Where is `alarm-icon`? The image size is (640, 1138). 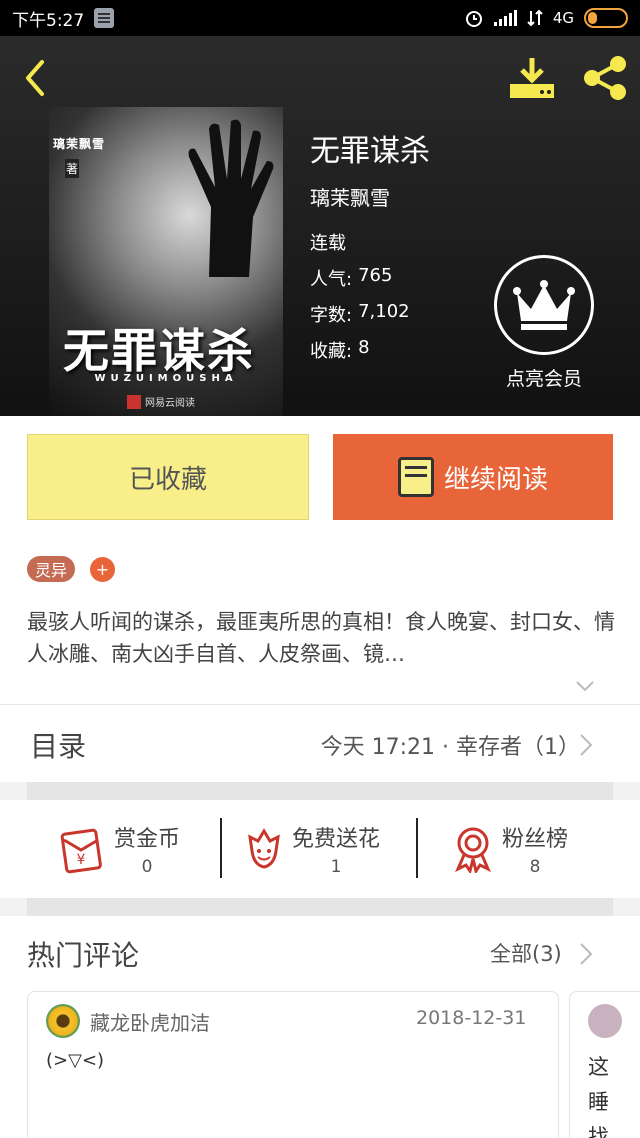
alarm-icon is located at coordinates (473, 19).